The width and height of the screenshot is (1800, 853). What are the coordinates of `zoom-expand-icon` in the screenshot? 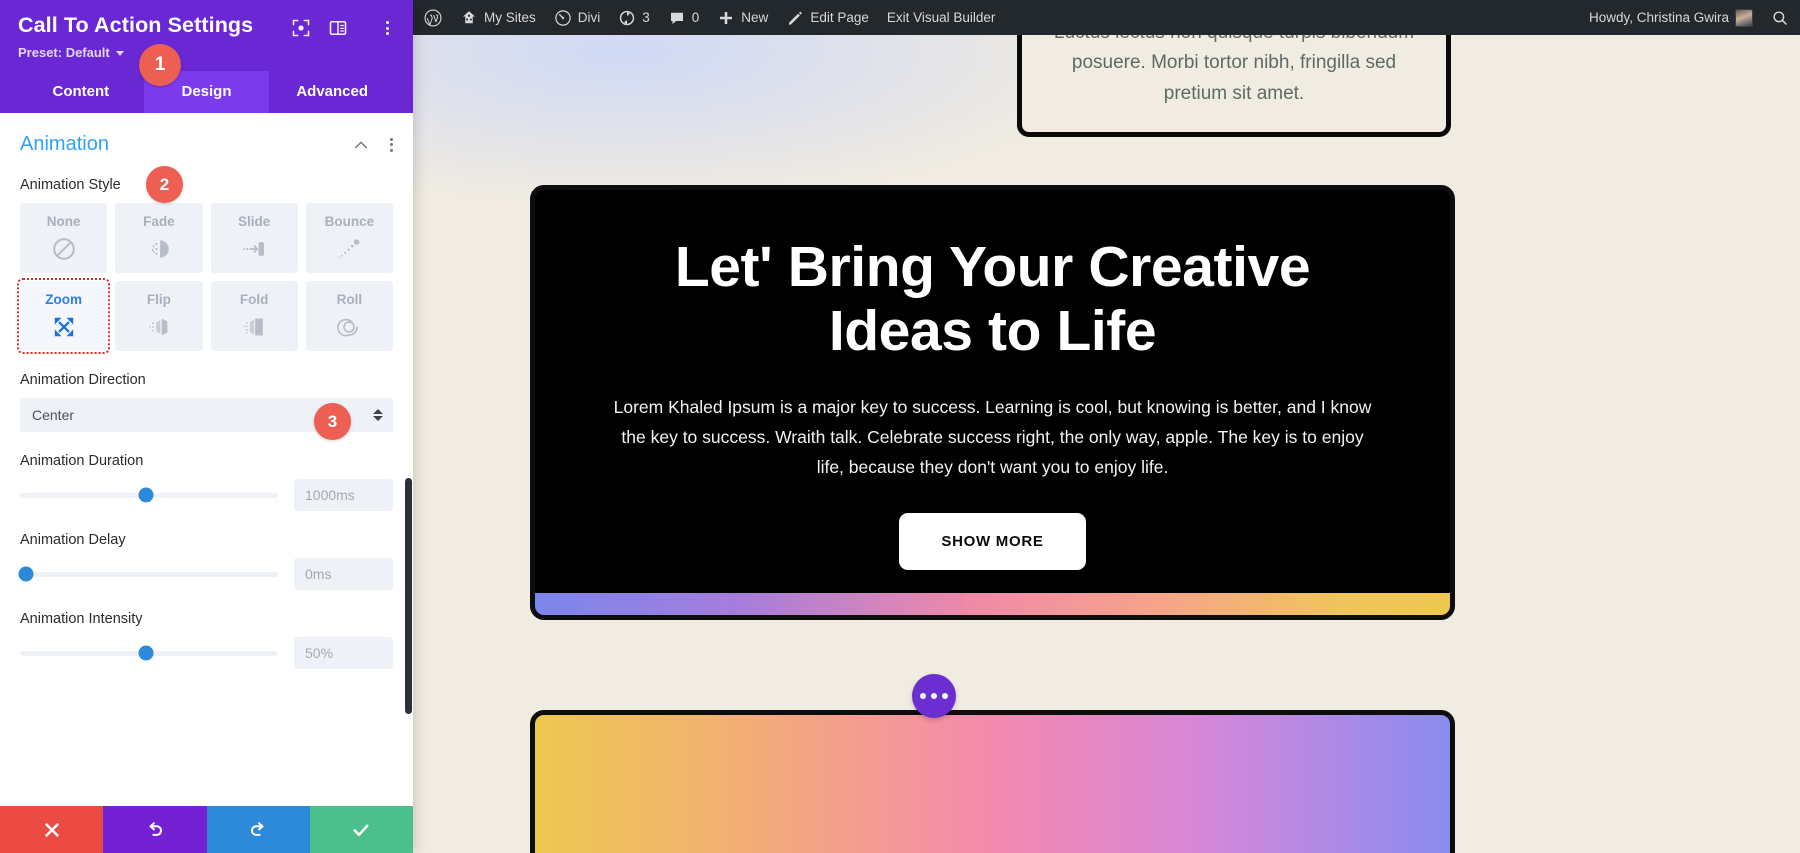 It's located at (63, 327).